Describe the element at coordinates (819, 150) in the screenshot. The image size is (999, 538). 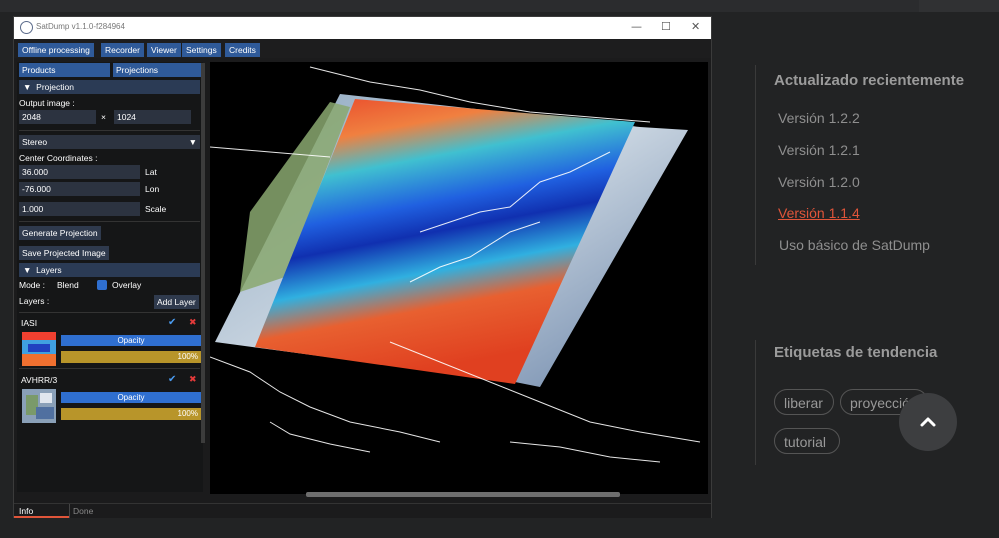
I see `link-version-1-2-1: Versión 1.2.1` at that location.